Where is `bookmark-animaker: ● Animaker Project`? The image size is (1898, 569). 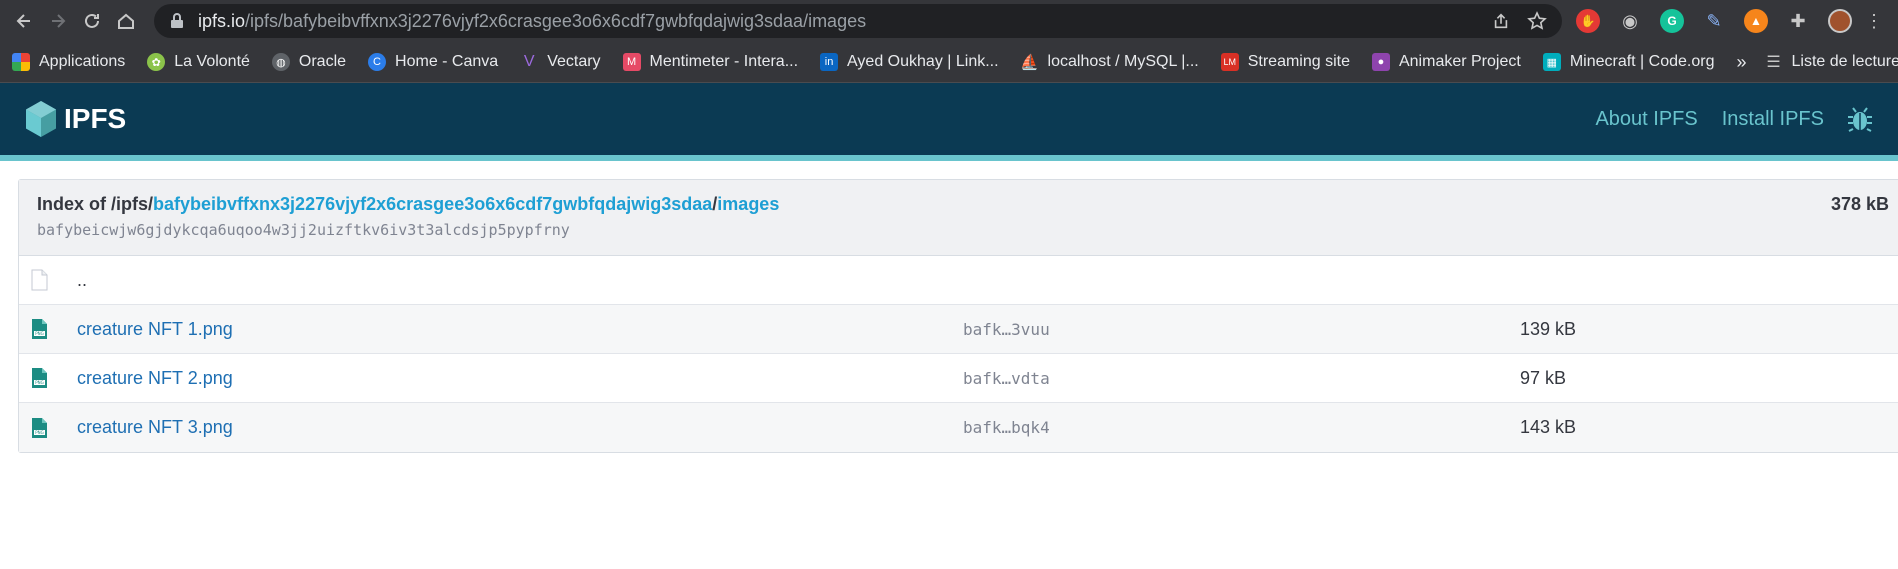
bookmark-animaker: ● Animaker Project is located at coordinates (1446, 62).